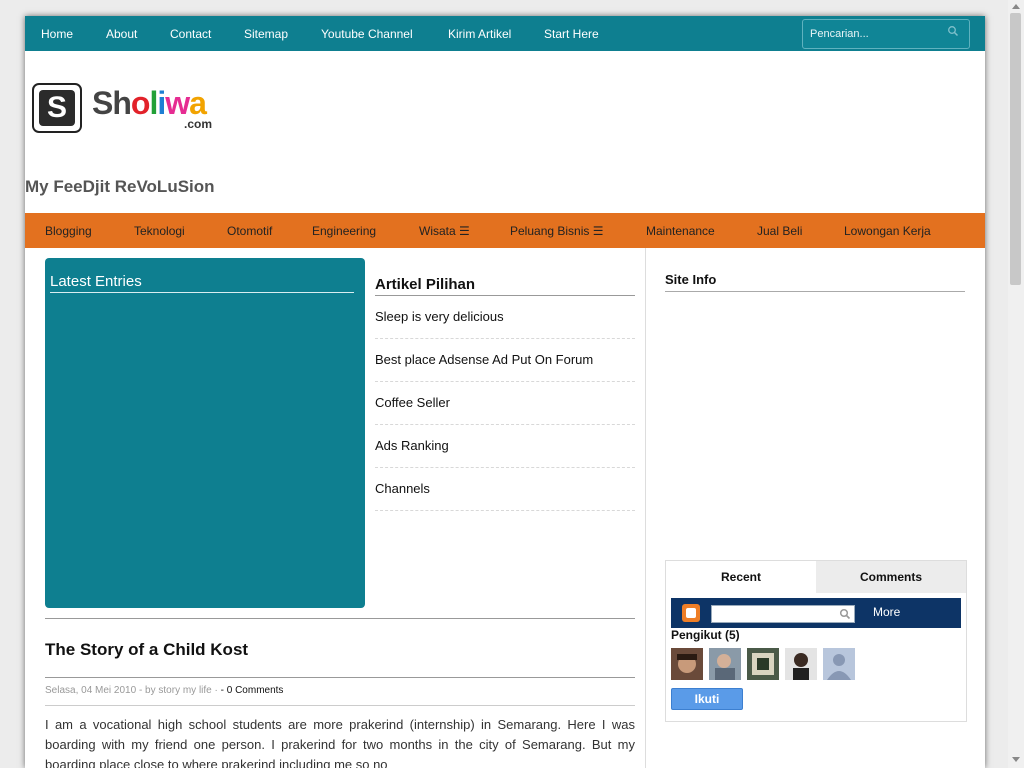 The image size is (1024, 768). Describe the element at coordinates (645, 508) in the screenshot. I see `column-divider` at that location.